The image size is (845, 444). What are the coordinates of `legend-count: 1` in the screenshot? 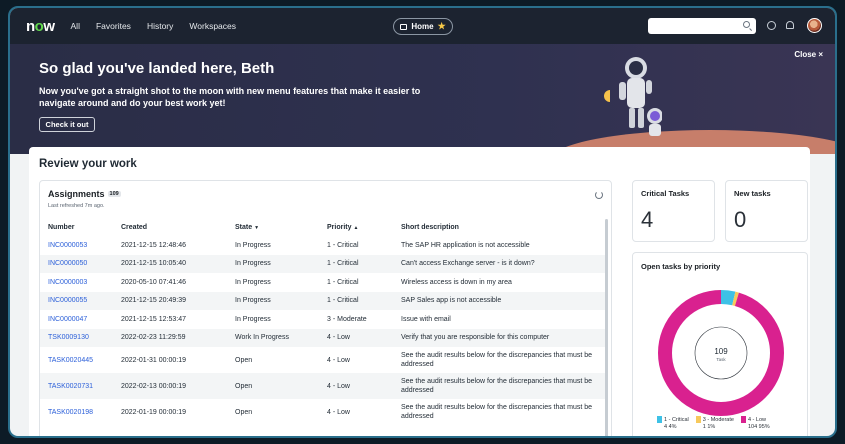 It's located at (704, 427).